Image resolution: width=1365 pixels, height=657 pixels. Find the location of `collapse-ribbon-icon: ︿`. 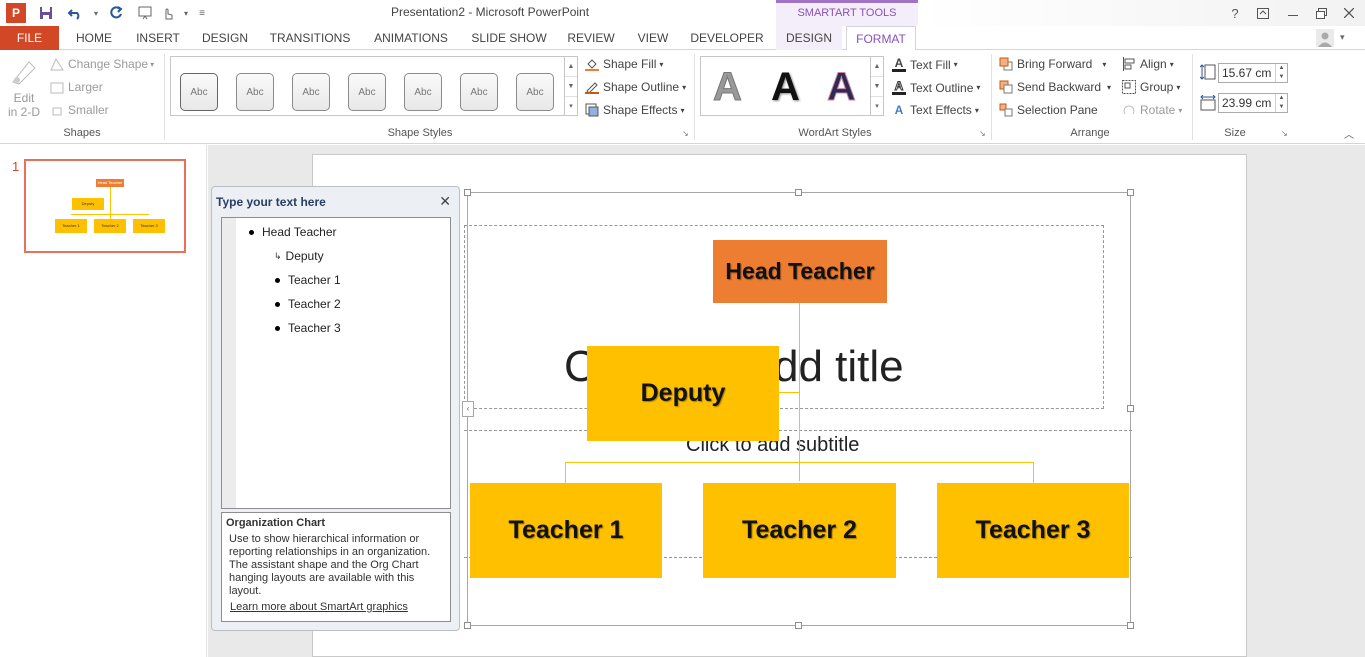

collapse-ribbon-icon: ︿ is located at coordinates (1349, 133).